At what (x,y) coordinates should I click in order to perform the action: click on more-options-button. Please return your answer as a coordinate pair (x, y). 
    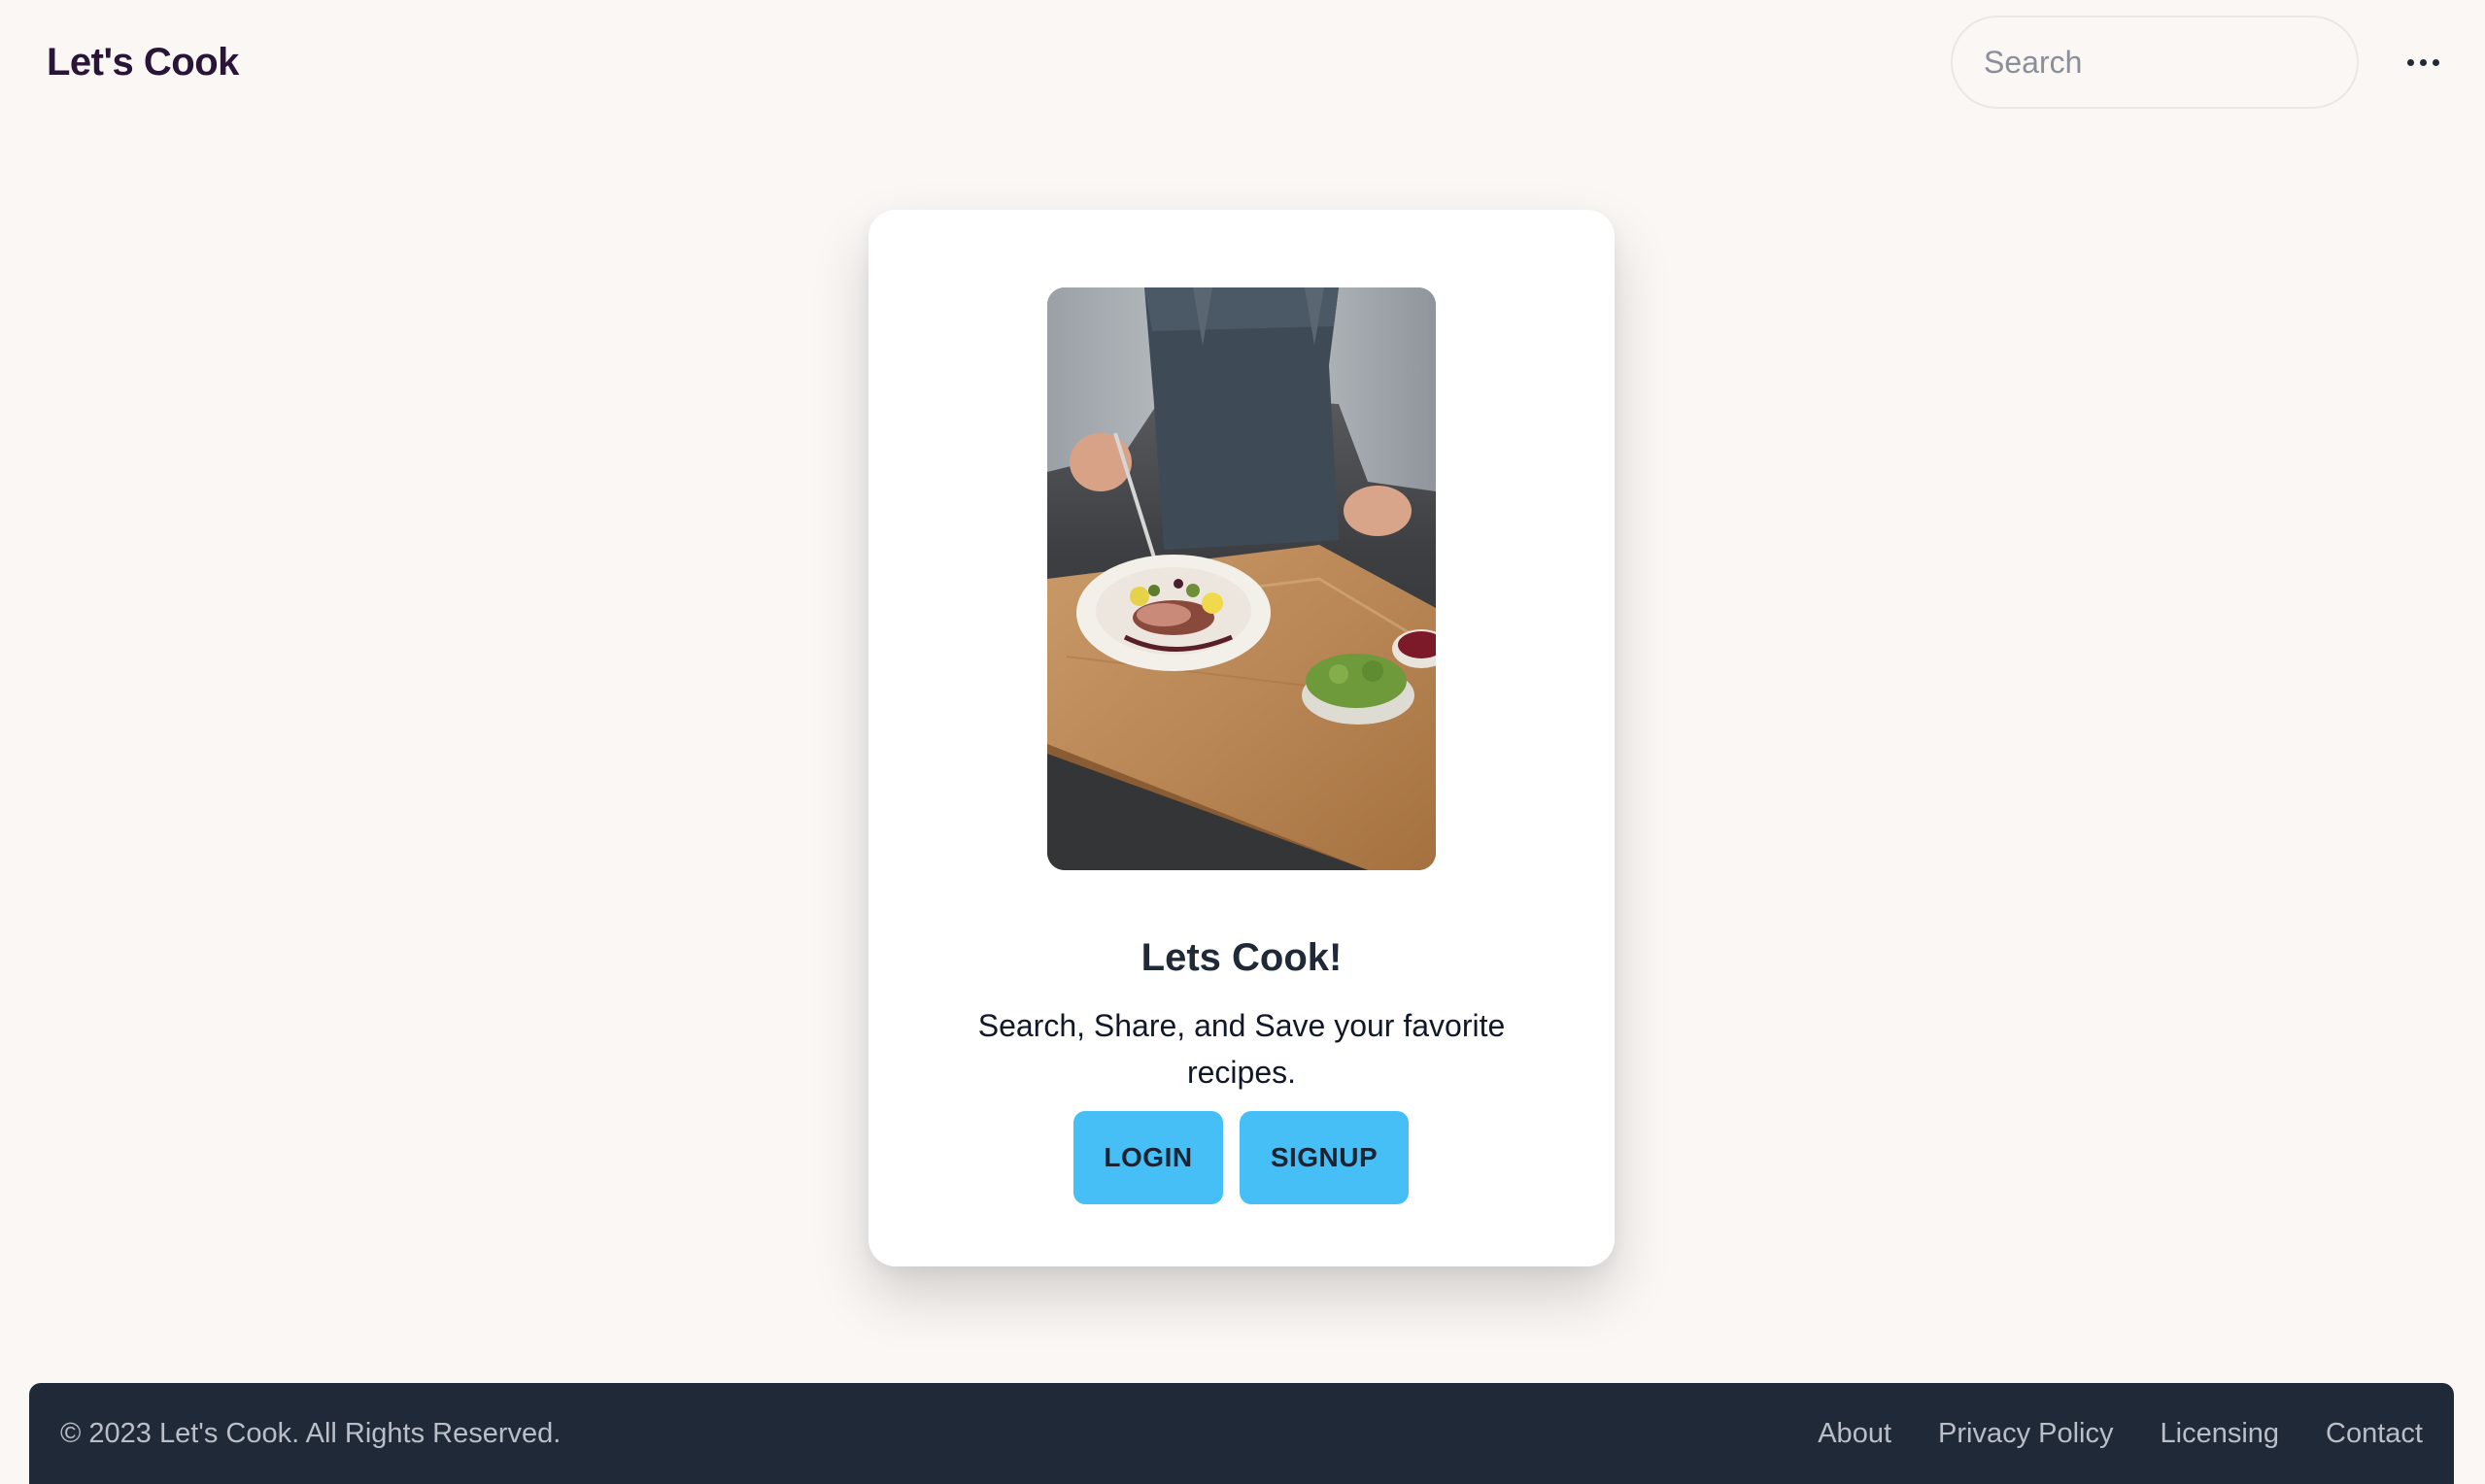
    Looking at the image, I should click on (2423, 62).